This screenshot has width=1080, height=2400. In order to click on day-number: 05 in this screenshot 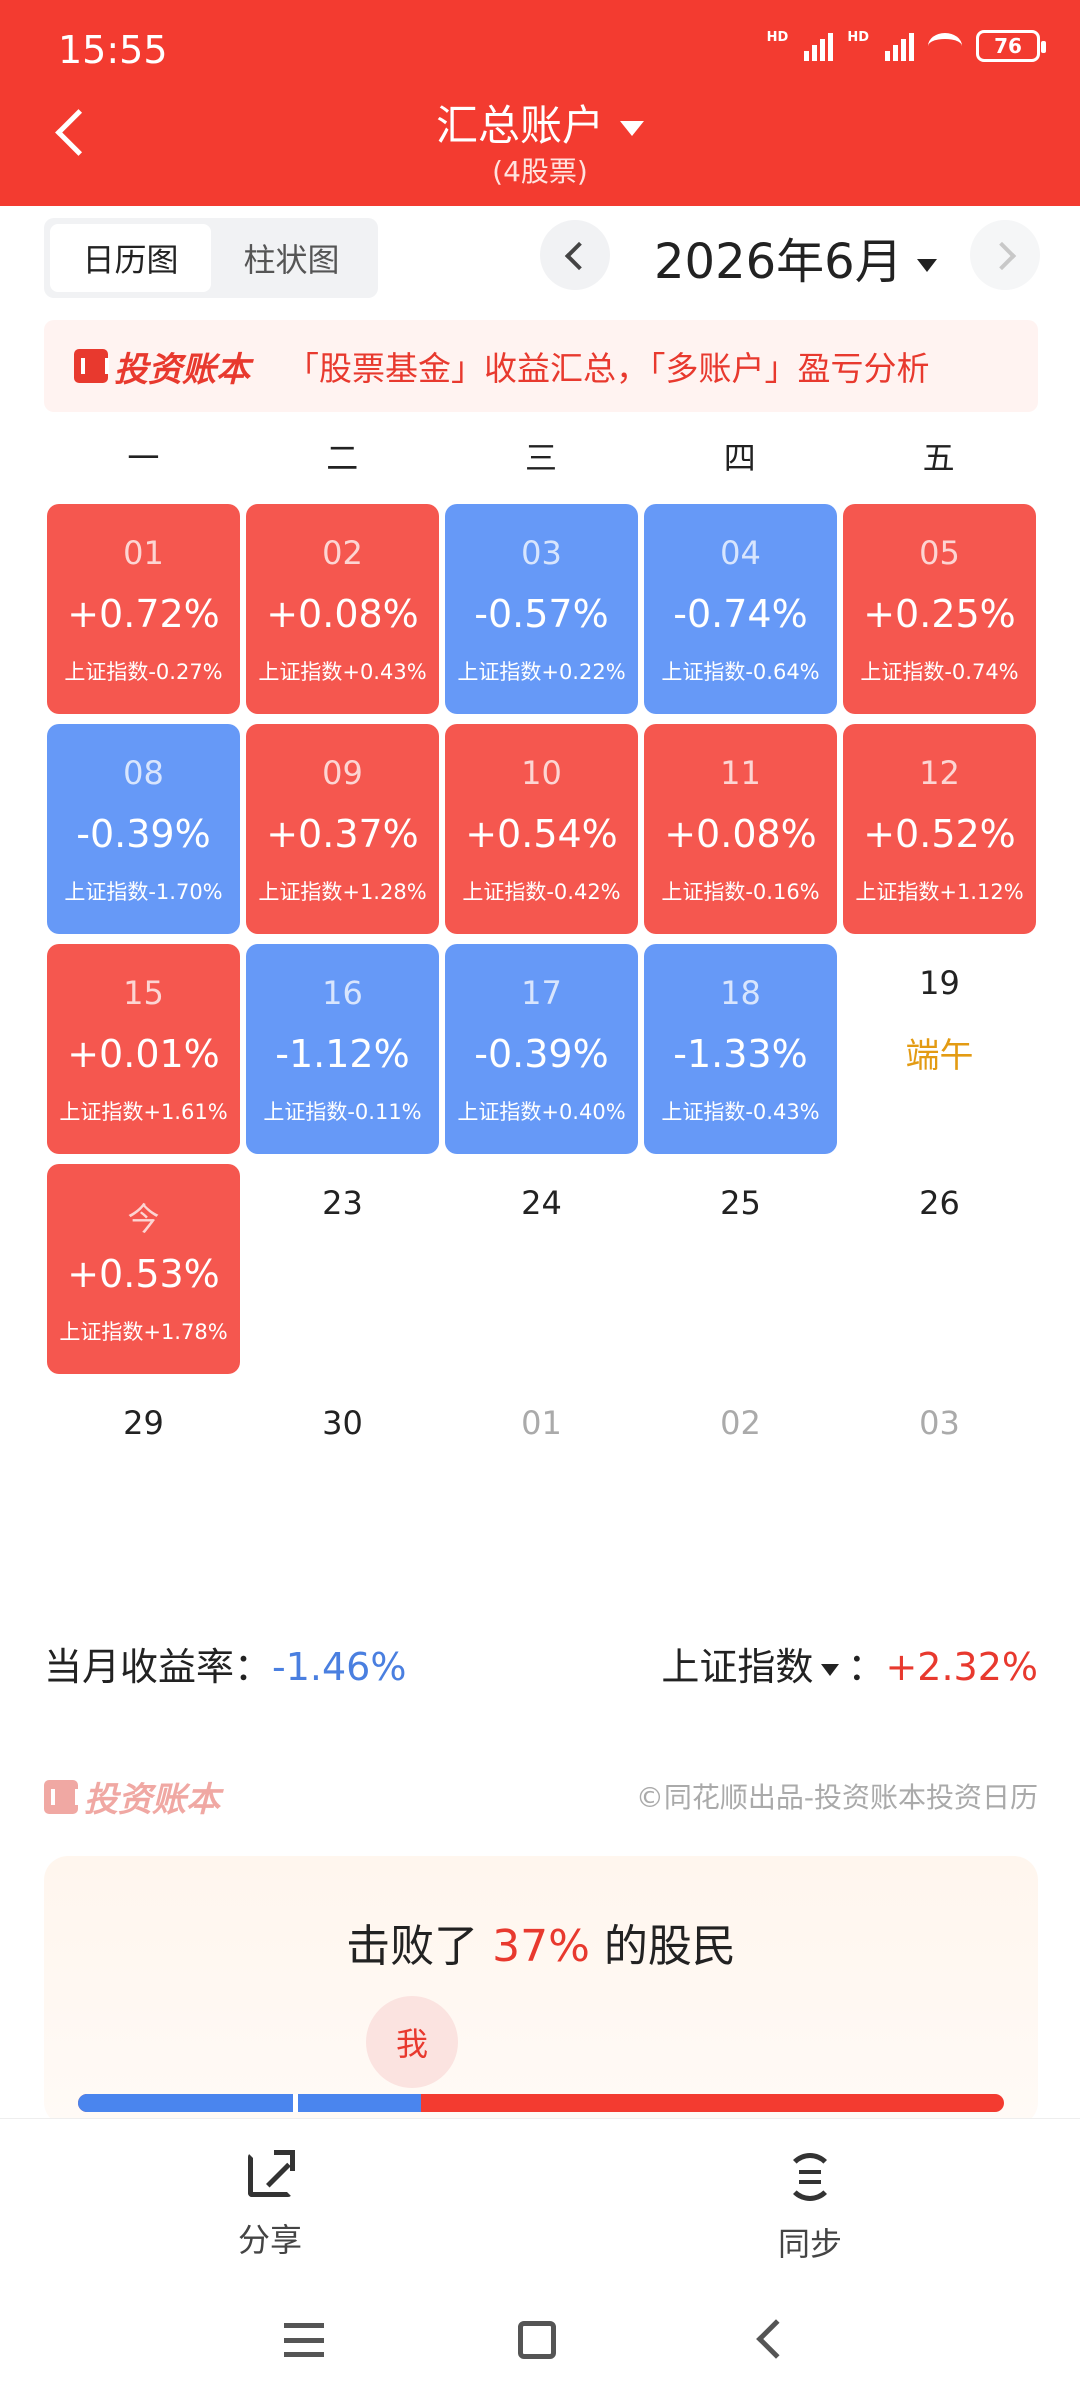, I will do `click(939, 553)`.